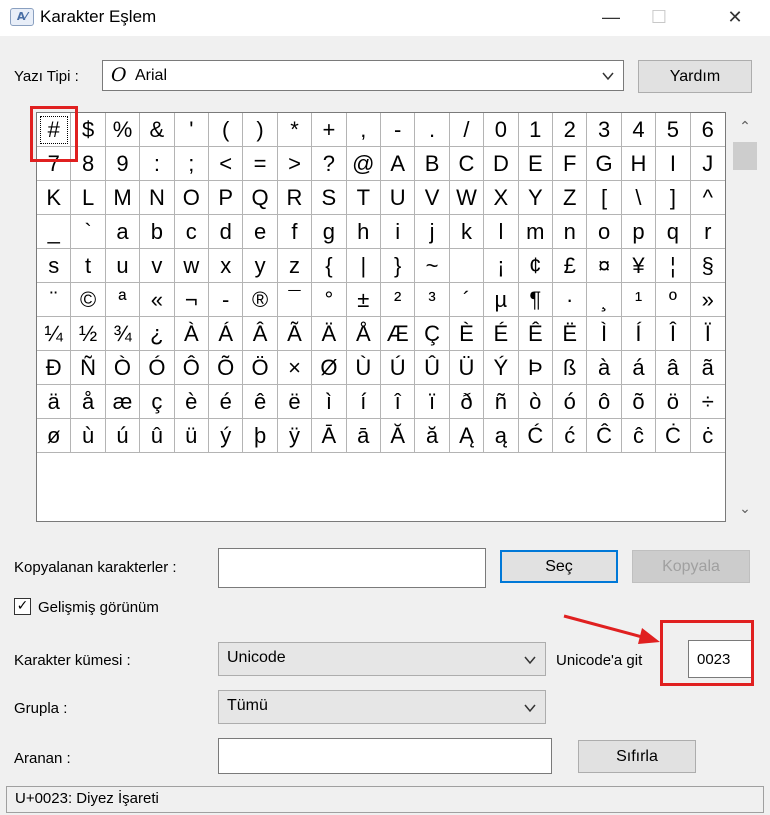 This screenshot has width=770, height=815. I want to click on char-cell: Ö, so click(260, 368).